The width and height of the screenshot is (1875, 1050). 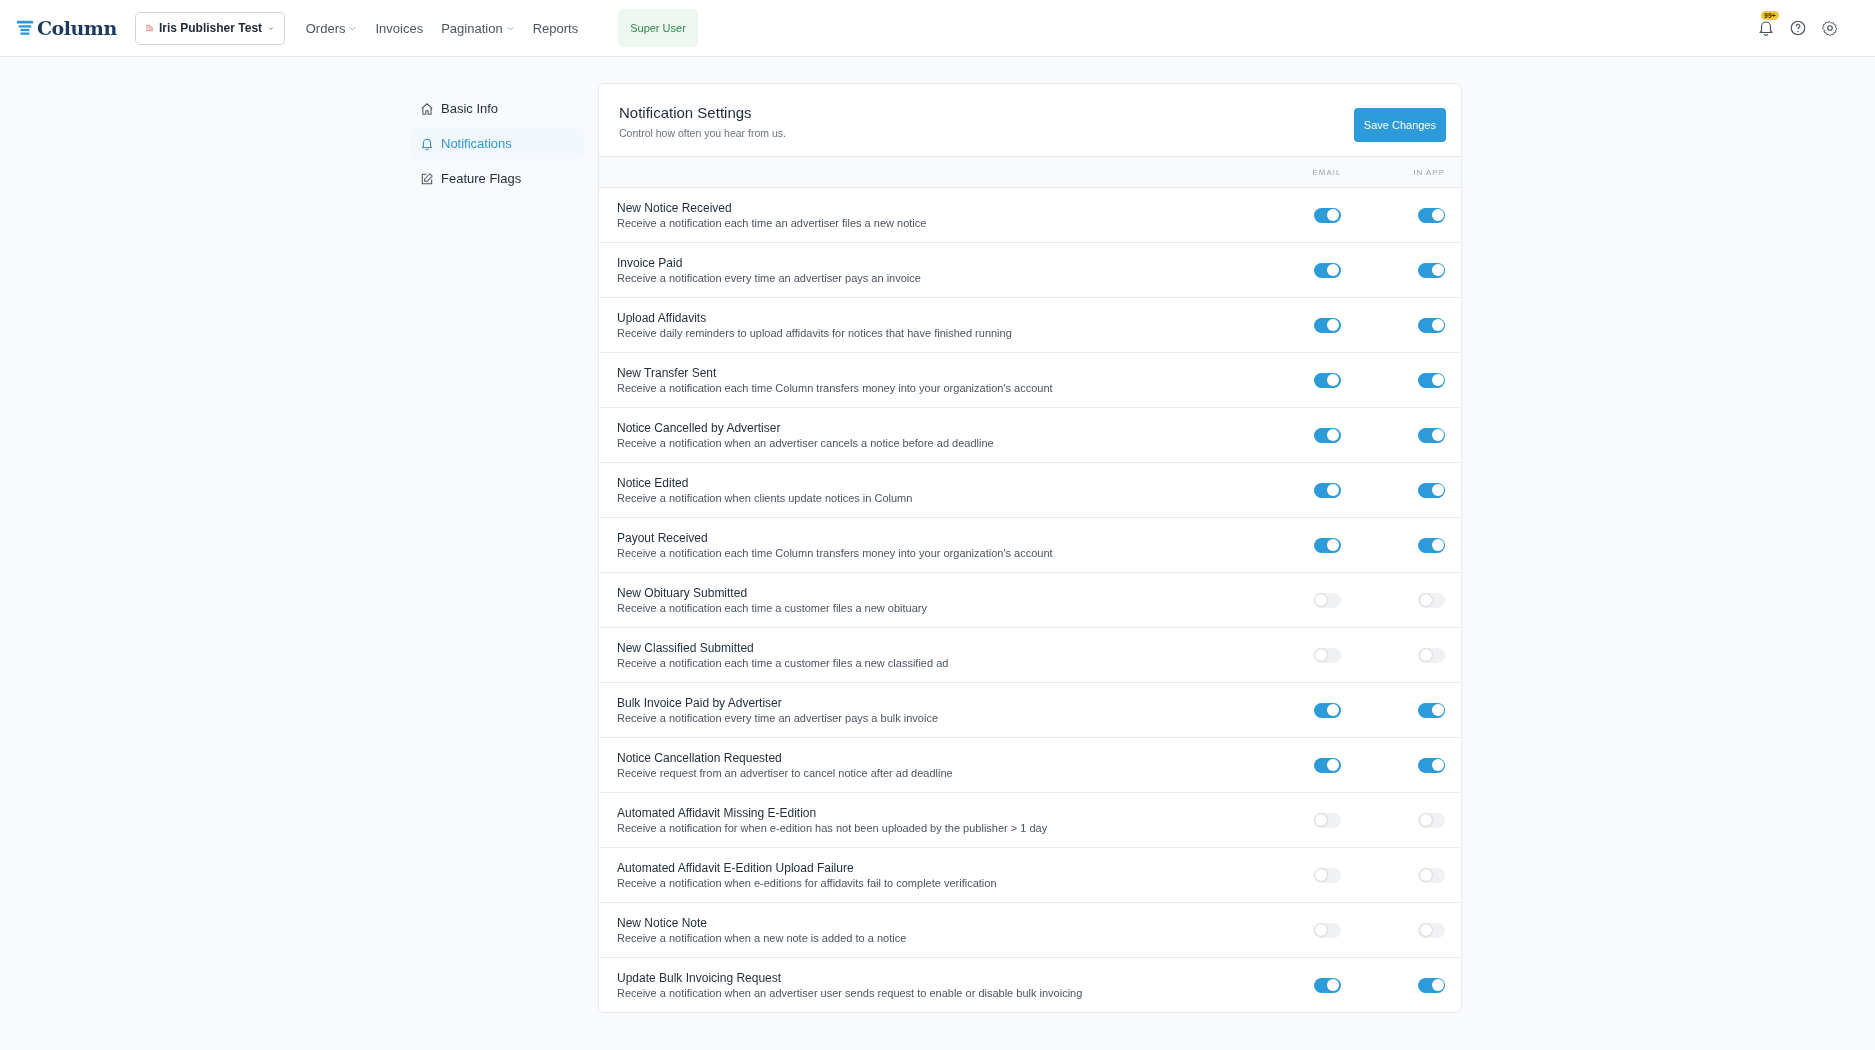 I want to click on panel-subtitle: Control how often you hear from us., so click(x=702, y=132).